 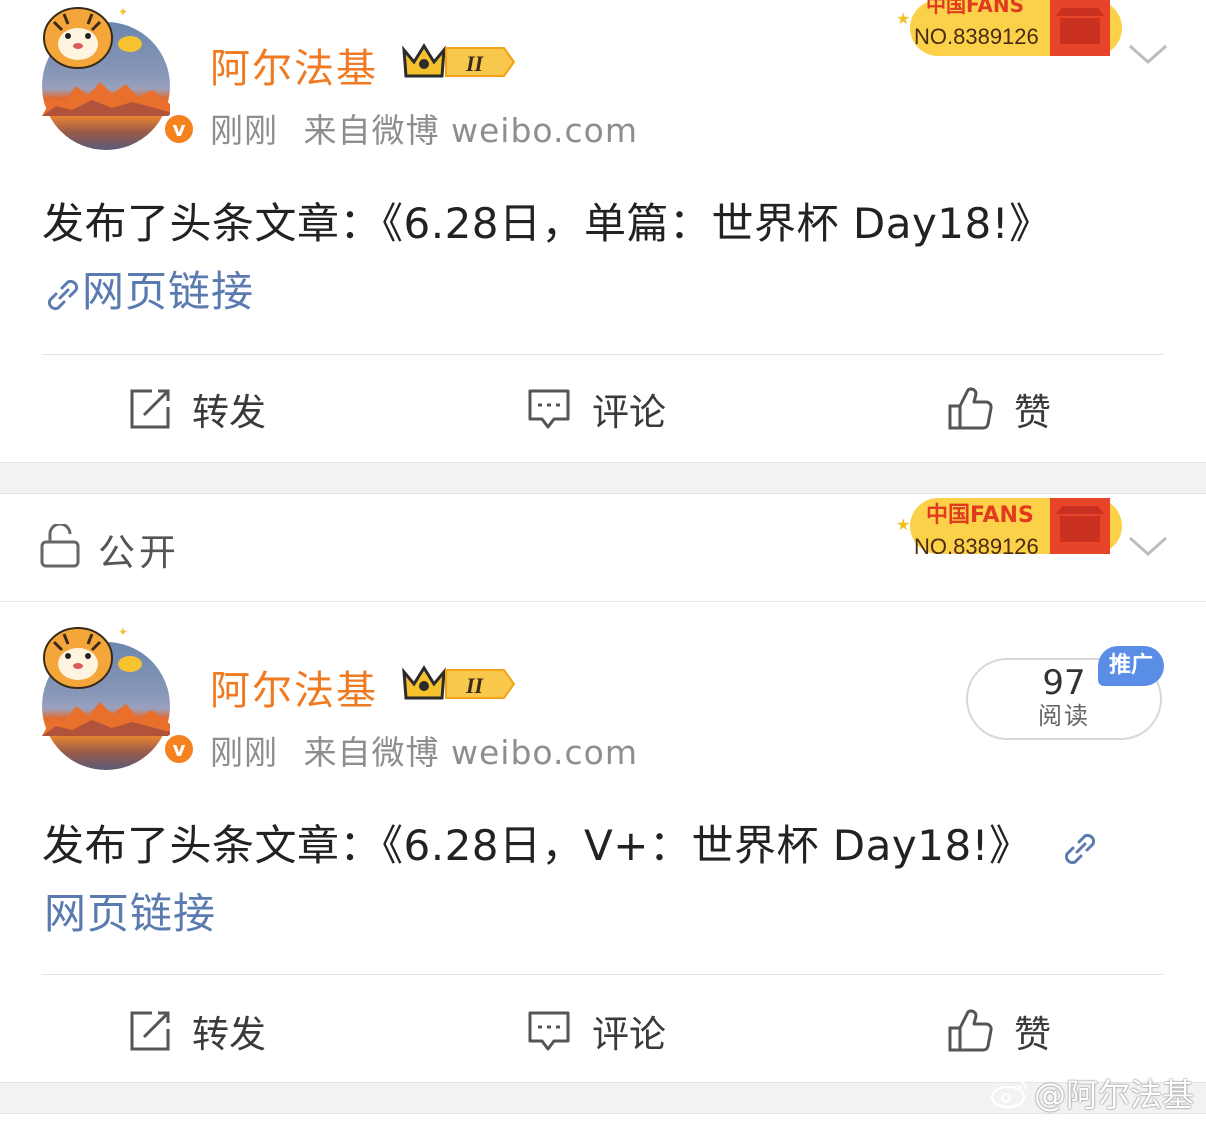 I want to click on post-content-text: 发布了头条文章：《6.28日，V+：世界杯 Day18!》, so click(x=537, y=845).